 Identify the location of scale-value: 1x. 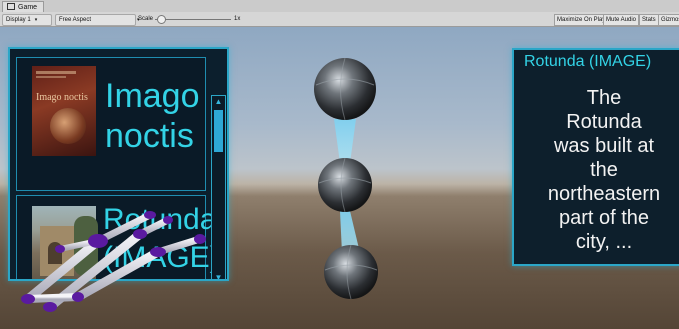
(237, 19).